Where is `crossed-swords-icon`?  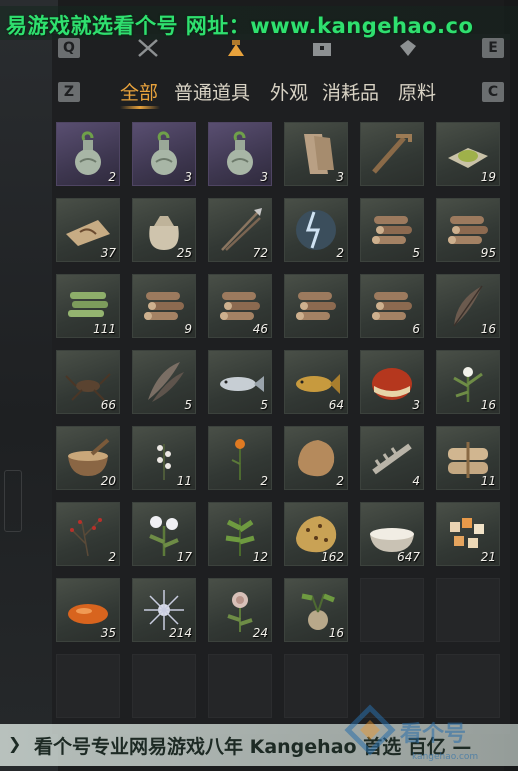 crossed-swords-icon is located at coordinates (148, 48).